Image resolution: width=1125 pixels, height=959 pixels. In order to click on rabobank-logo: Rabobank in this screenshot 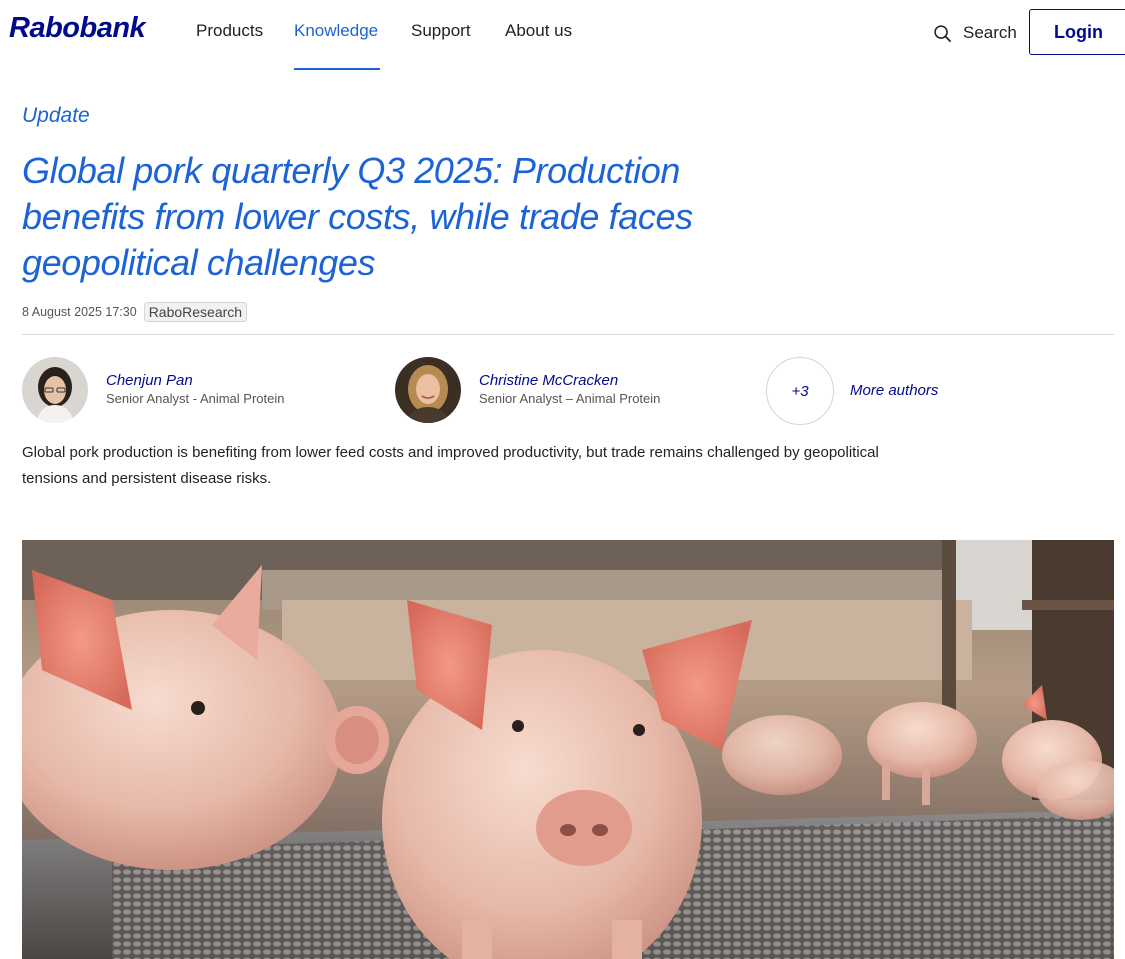, I will do `click(77, 28)`.